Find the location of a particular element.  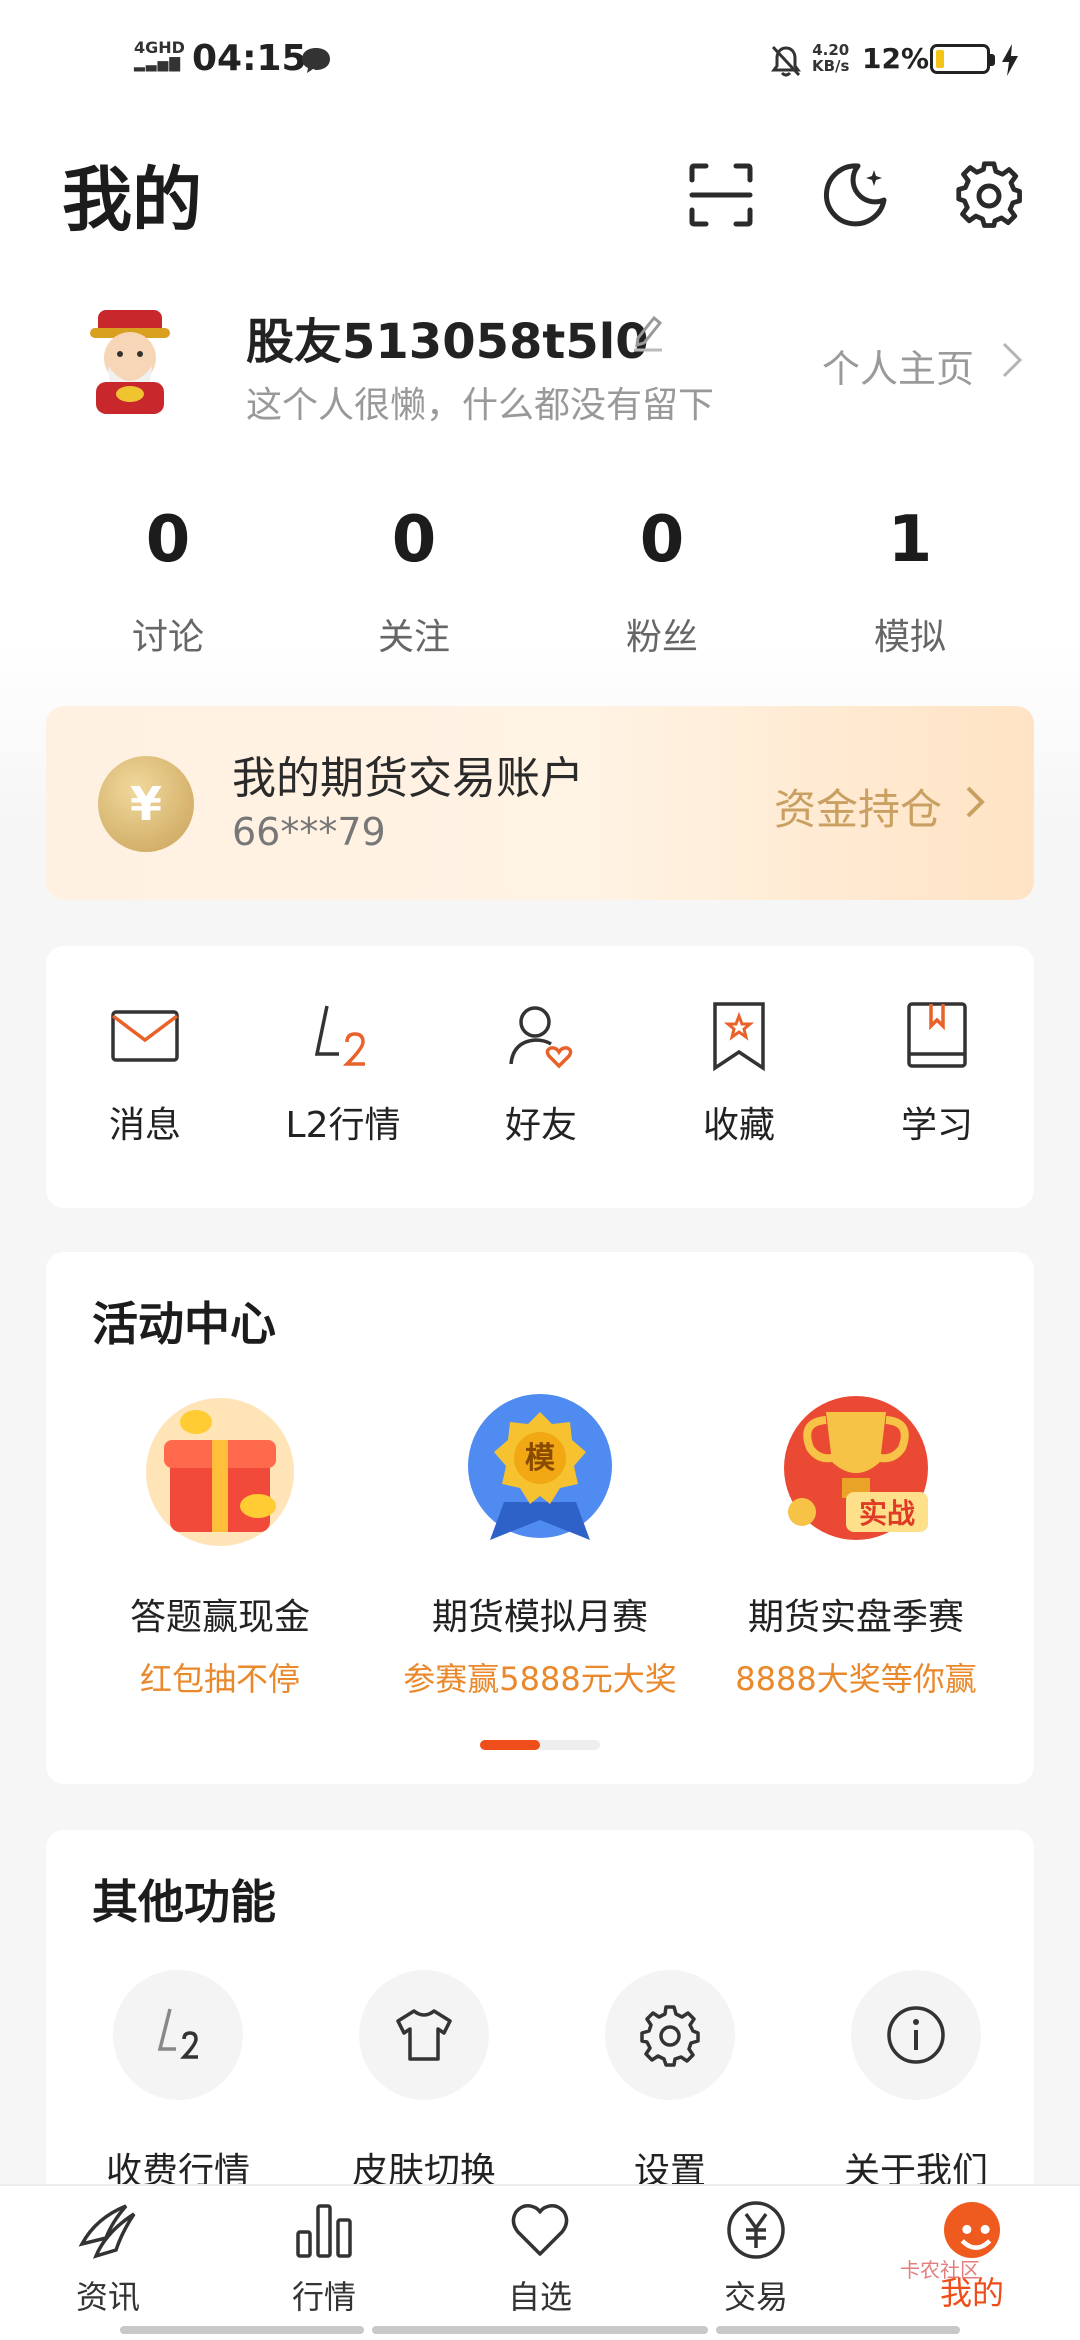

carousel-indicator is located at coordinates (540, 1745).